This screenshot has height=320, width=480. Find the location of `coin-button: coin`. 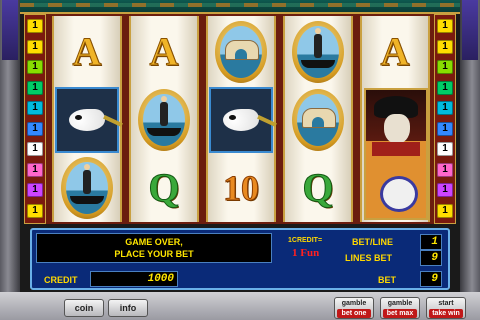

coin-button: coin is located at coordinates (84, 308).